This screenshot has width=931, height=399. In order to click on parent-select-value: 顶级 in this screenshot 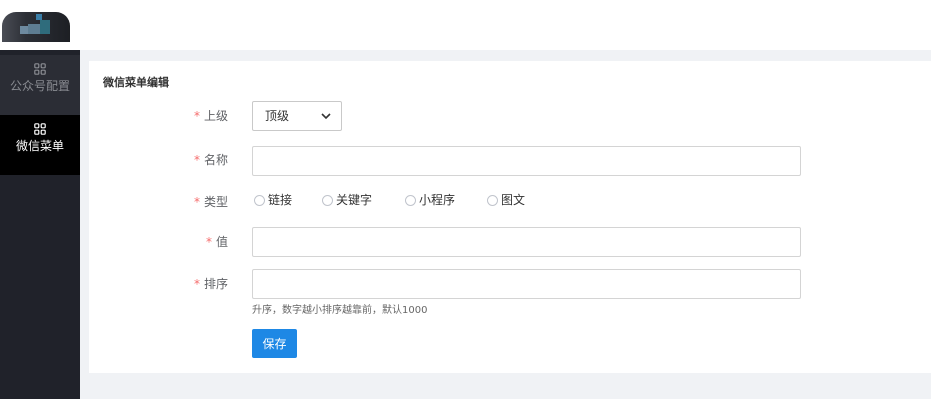, I will do `click(277, 116)`.